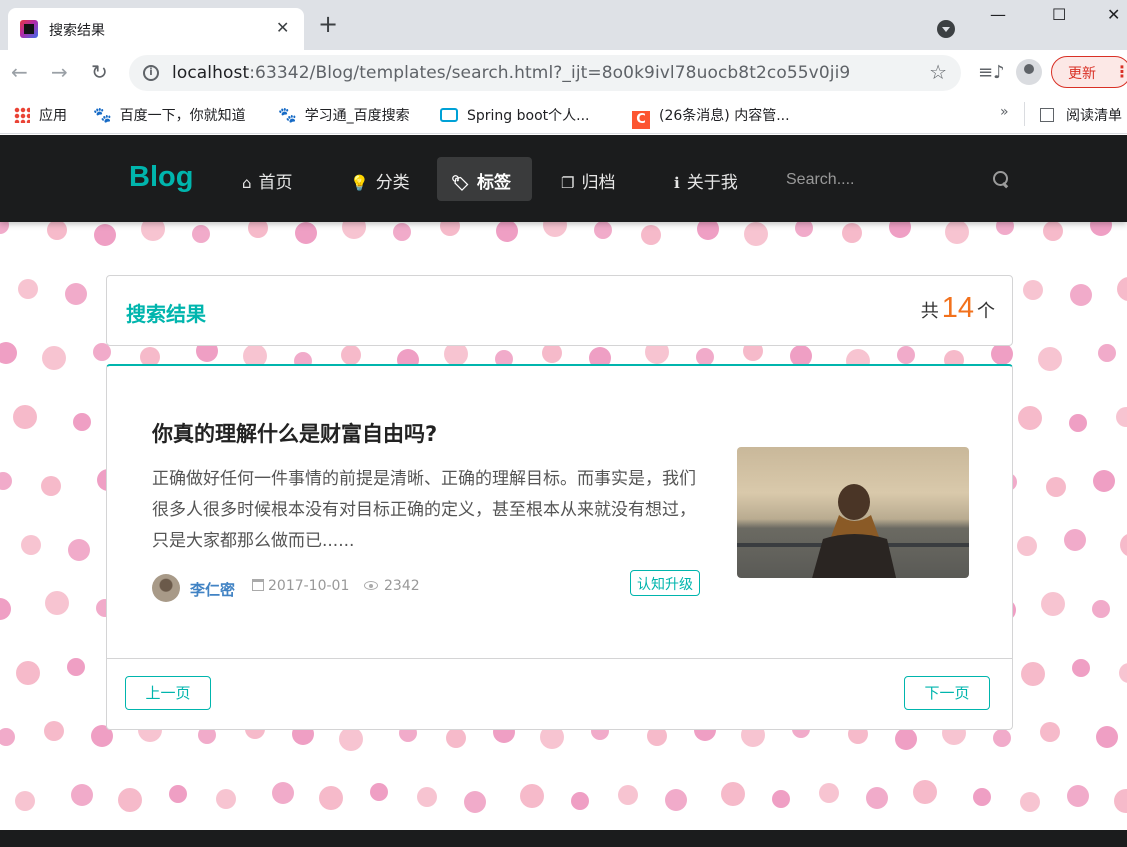  What do you see at coordinates (641, 120) in the screenshot?
I see `csdn-c-icon: C` at bounding box center [641, 120].